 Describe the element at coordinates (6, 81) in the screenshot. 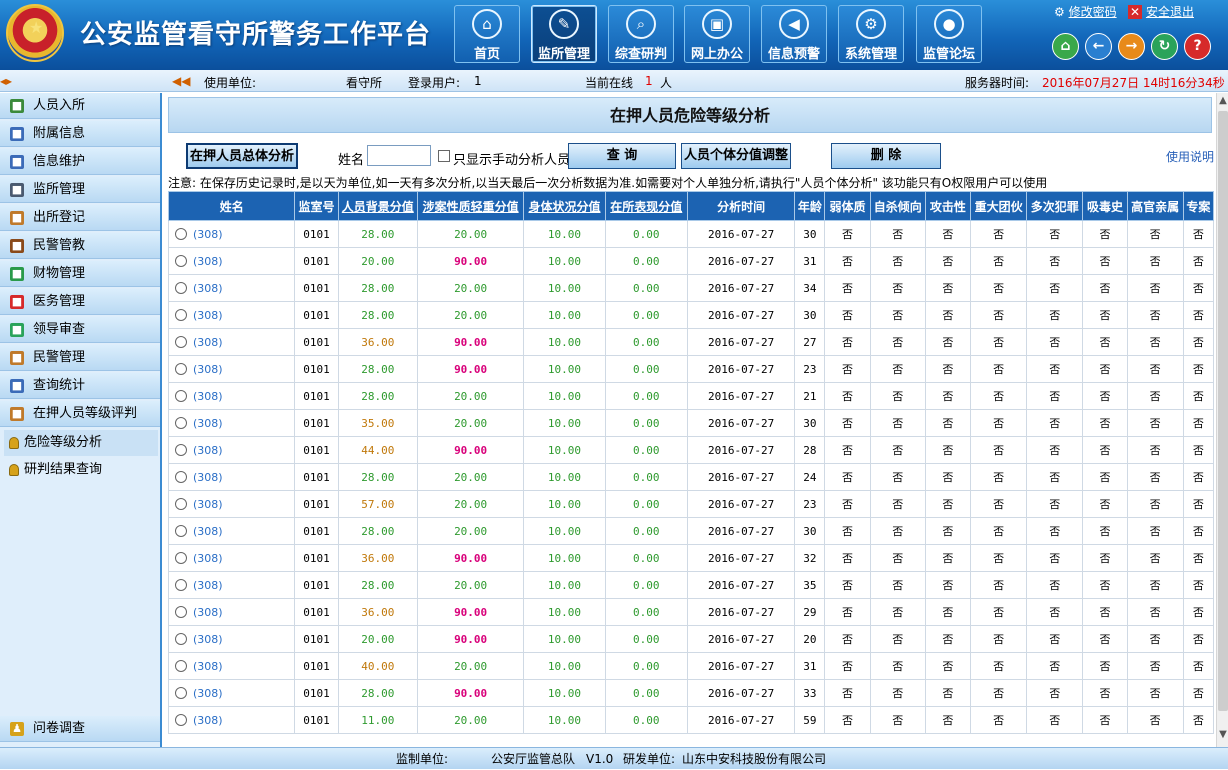

I see `collapse-toggle-icon: ◂▸` at that location.